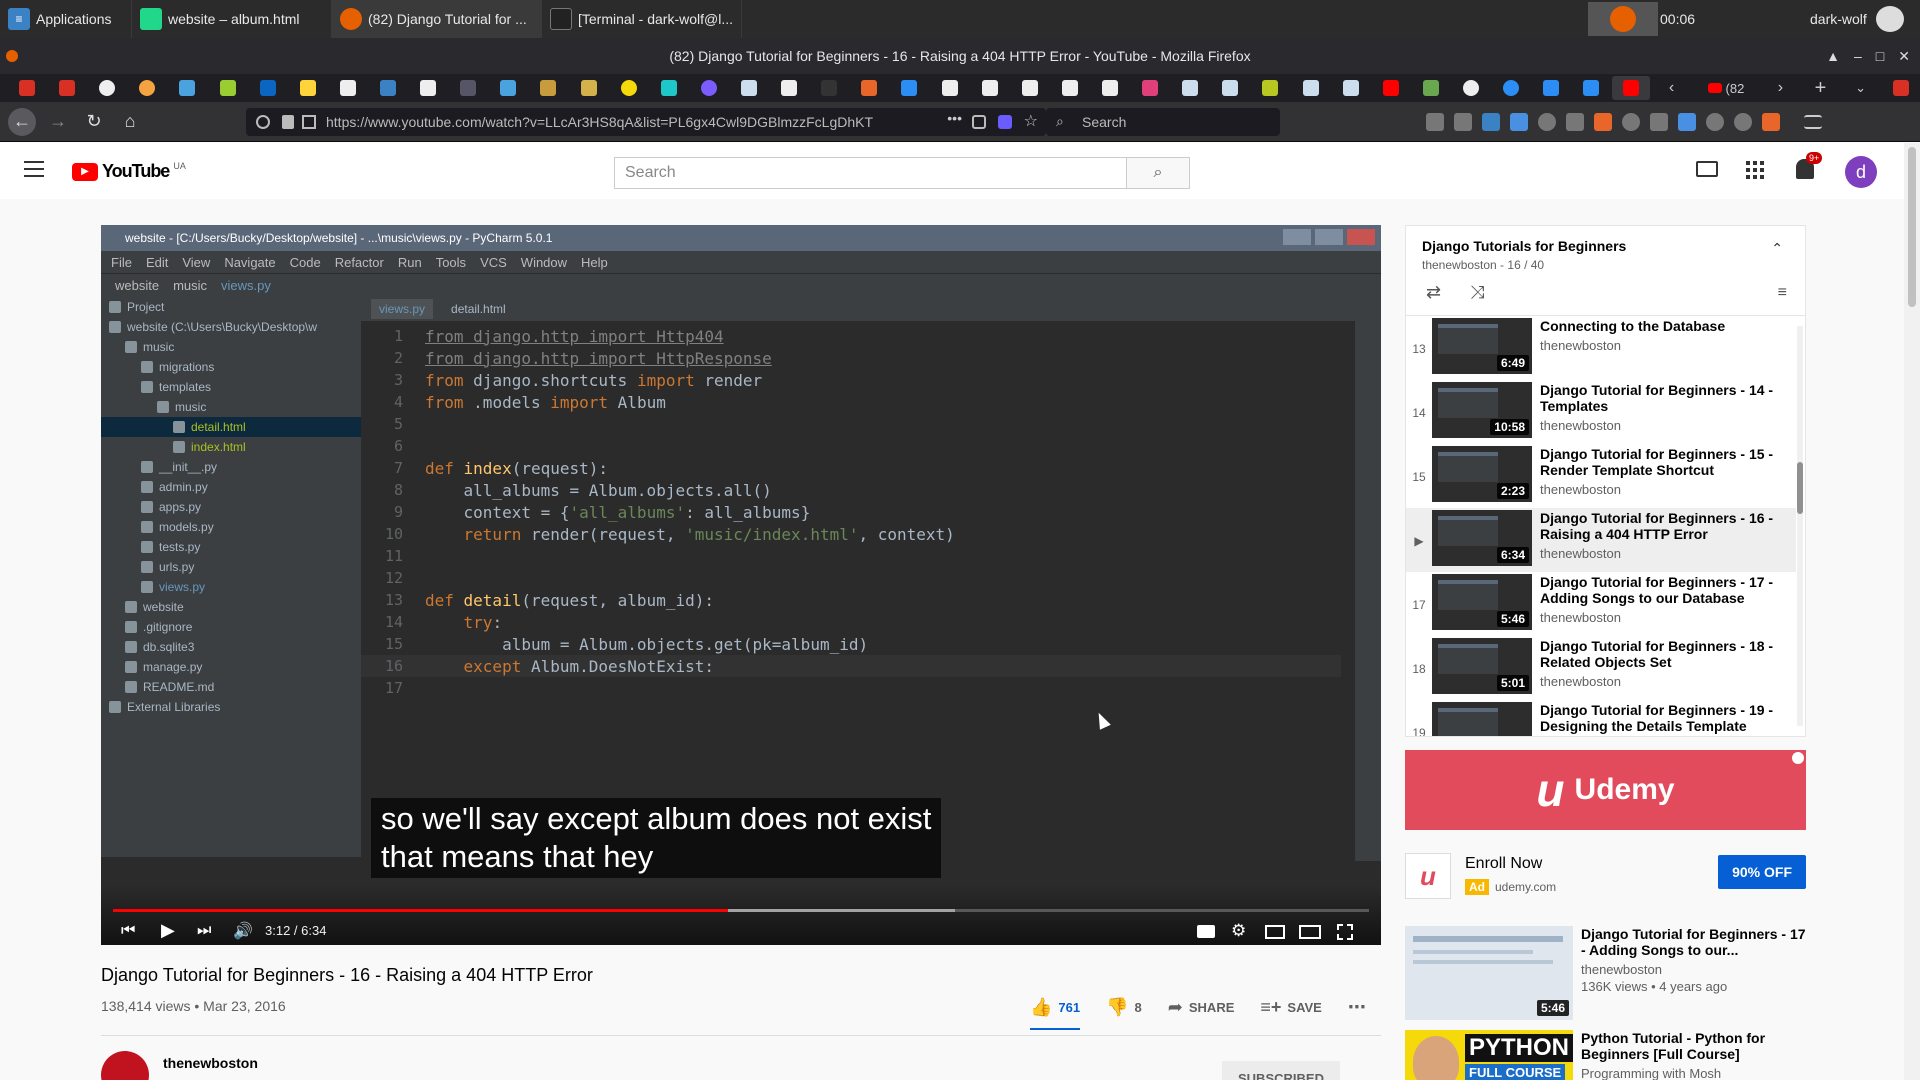 This screenshot has height=1080, width=1920. What do you see at coordinates (1707, 169) in the screenshot?
I see `create-video-icon` at bounding box center [1707, 169].